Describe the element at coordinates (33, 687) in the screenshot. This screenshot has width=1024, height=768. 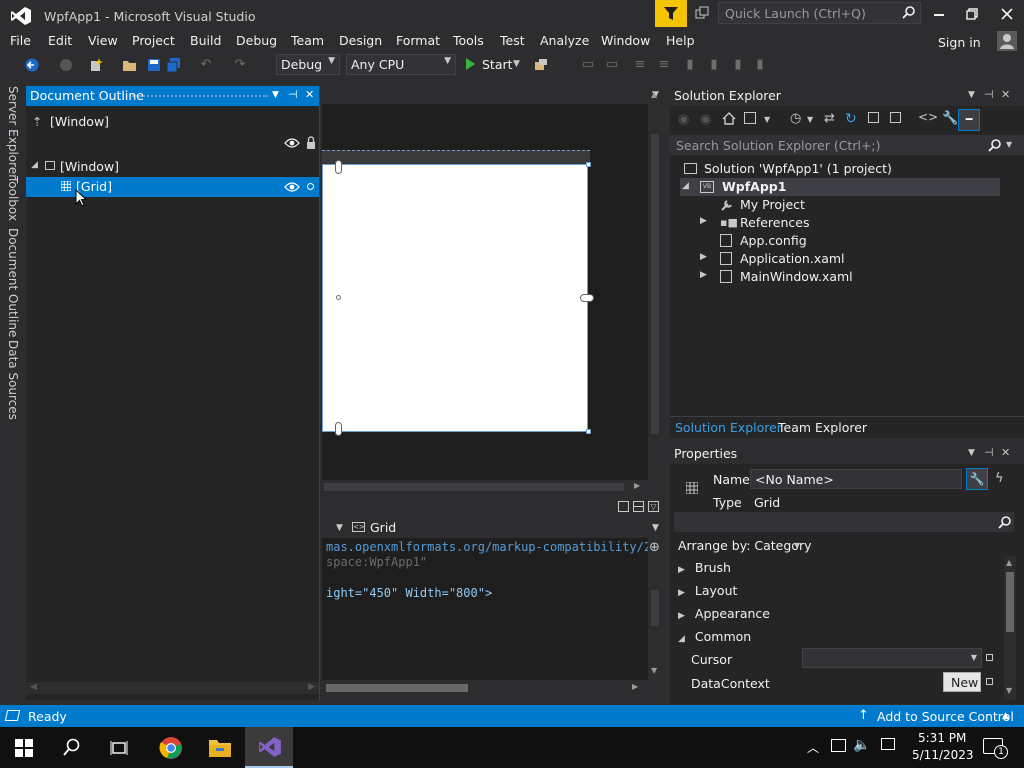
I see `scroll-left-icon: ◀` at that location.